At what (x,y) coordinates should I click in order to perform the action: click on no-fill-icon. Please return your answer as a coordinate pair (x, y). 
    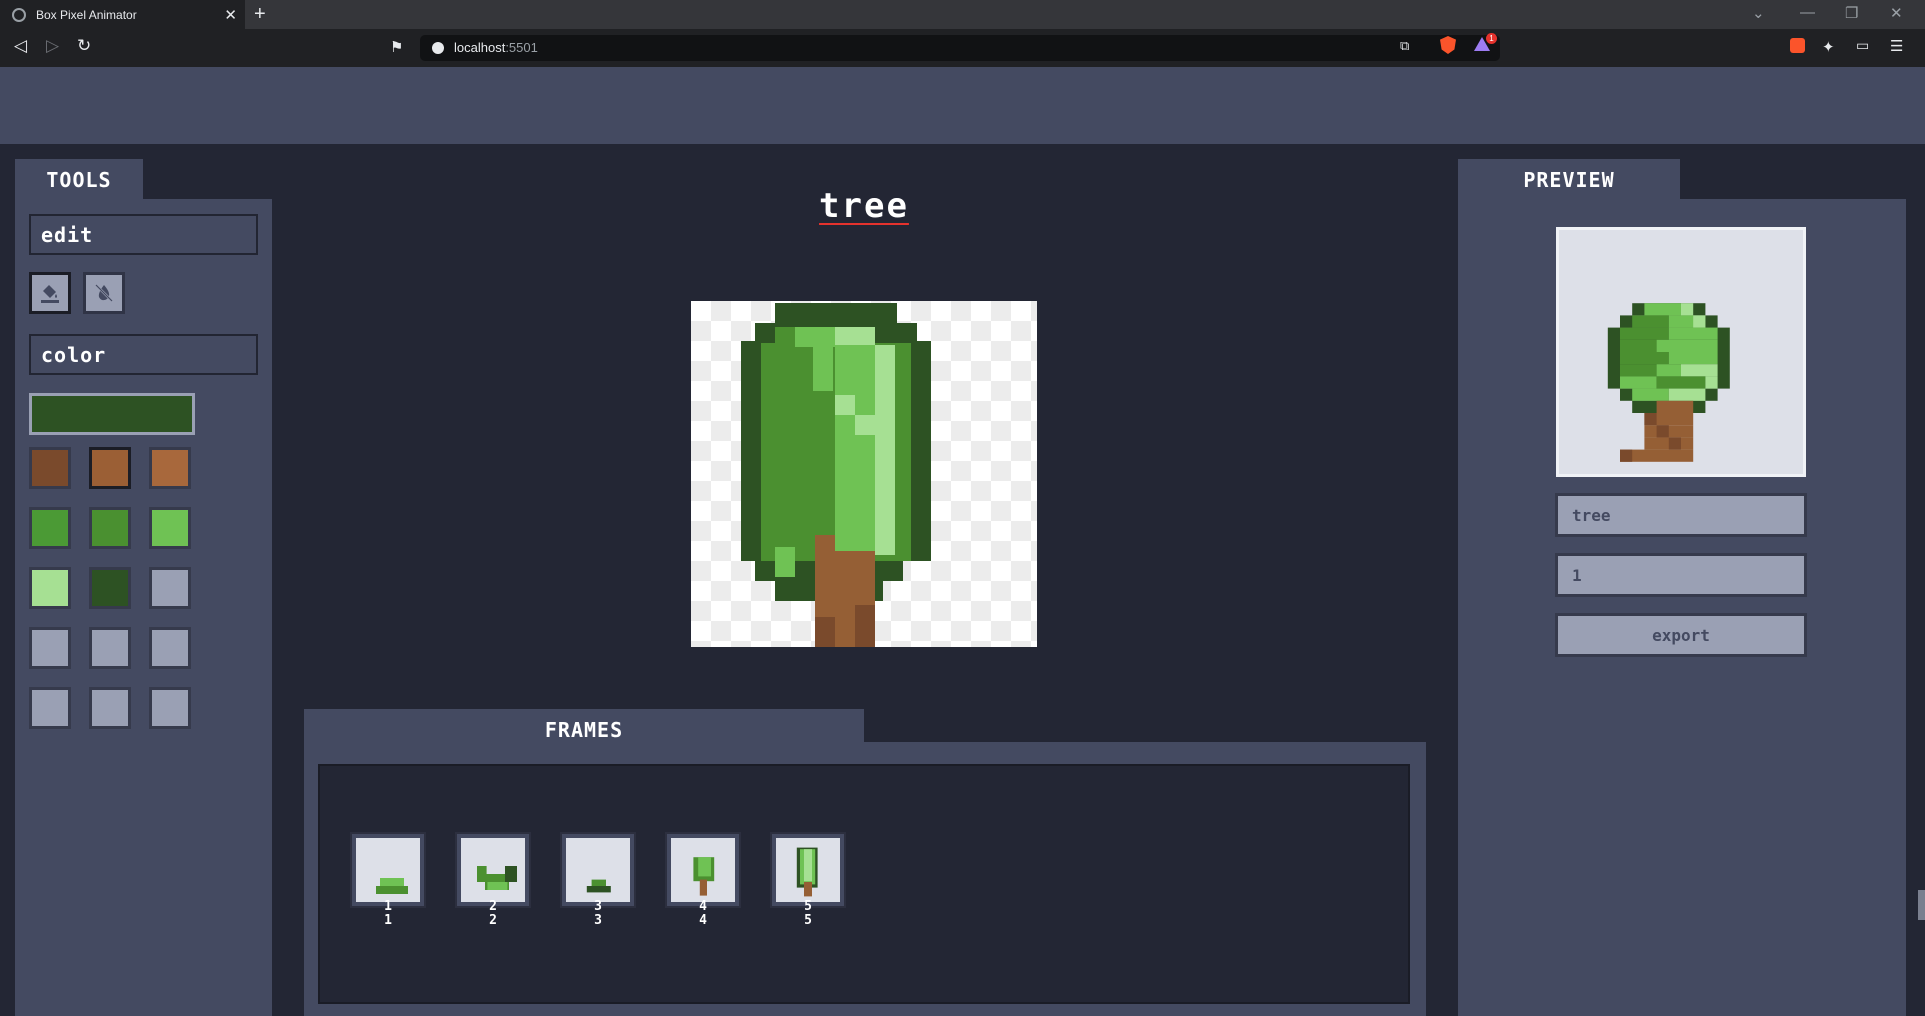
    Looking at the image, I should click on (104, 293).